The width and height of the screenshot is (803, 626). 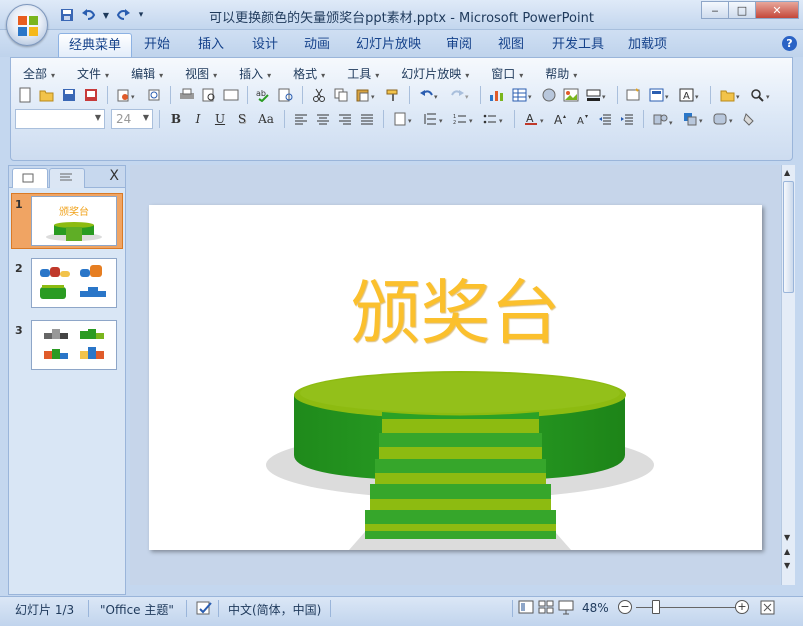 What do you see at coordinates (627, 119) in the screenshot?
I see `increase-indent-icon` at bounding box center [627, 119].